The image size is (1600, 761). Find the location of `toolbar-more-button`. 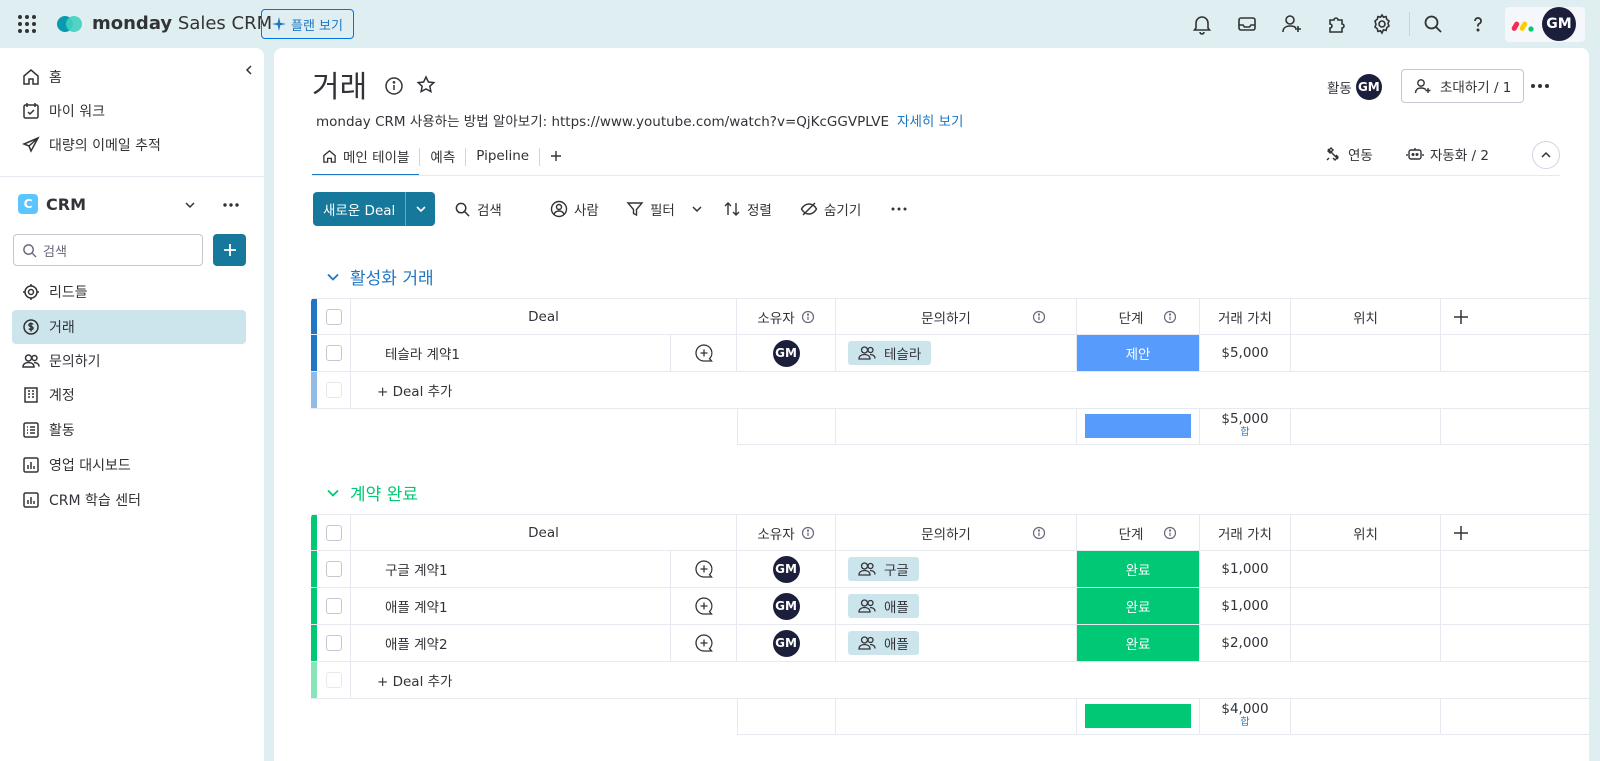

toolbar-more-button is located at coordinates (899, 209).